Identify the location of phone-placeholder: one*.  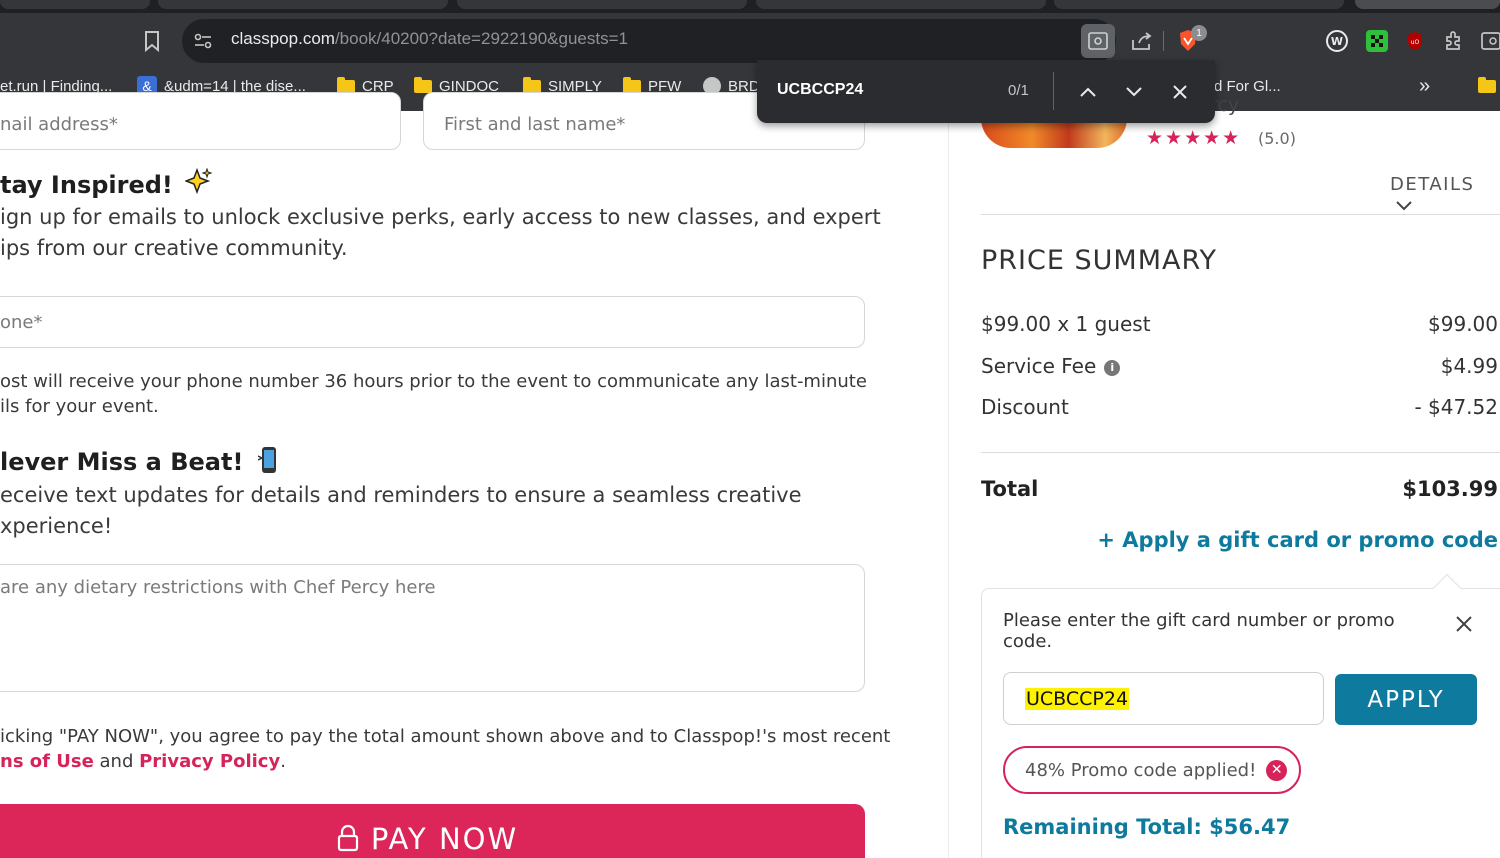
(21, 322).